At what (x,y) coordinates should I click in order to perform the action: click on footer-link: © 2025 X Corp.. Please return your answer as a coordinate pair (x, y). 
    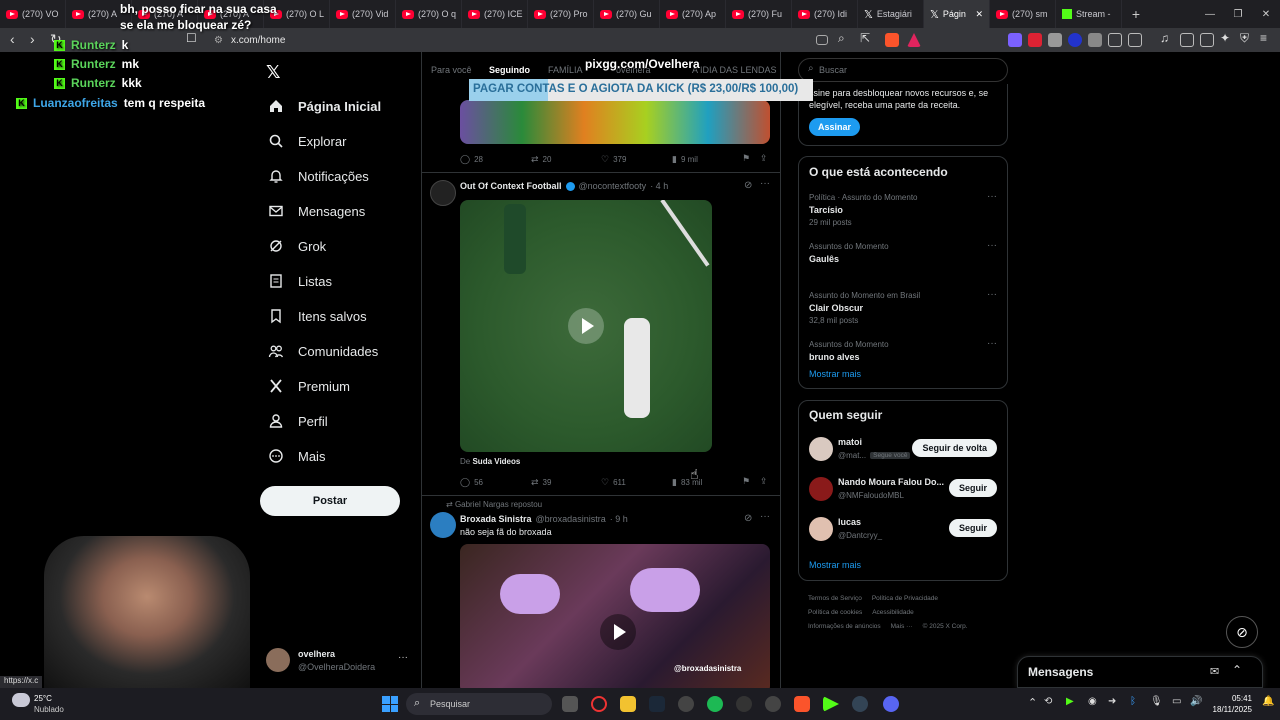
    Looking at the image, I should click on (945, 626).